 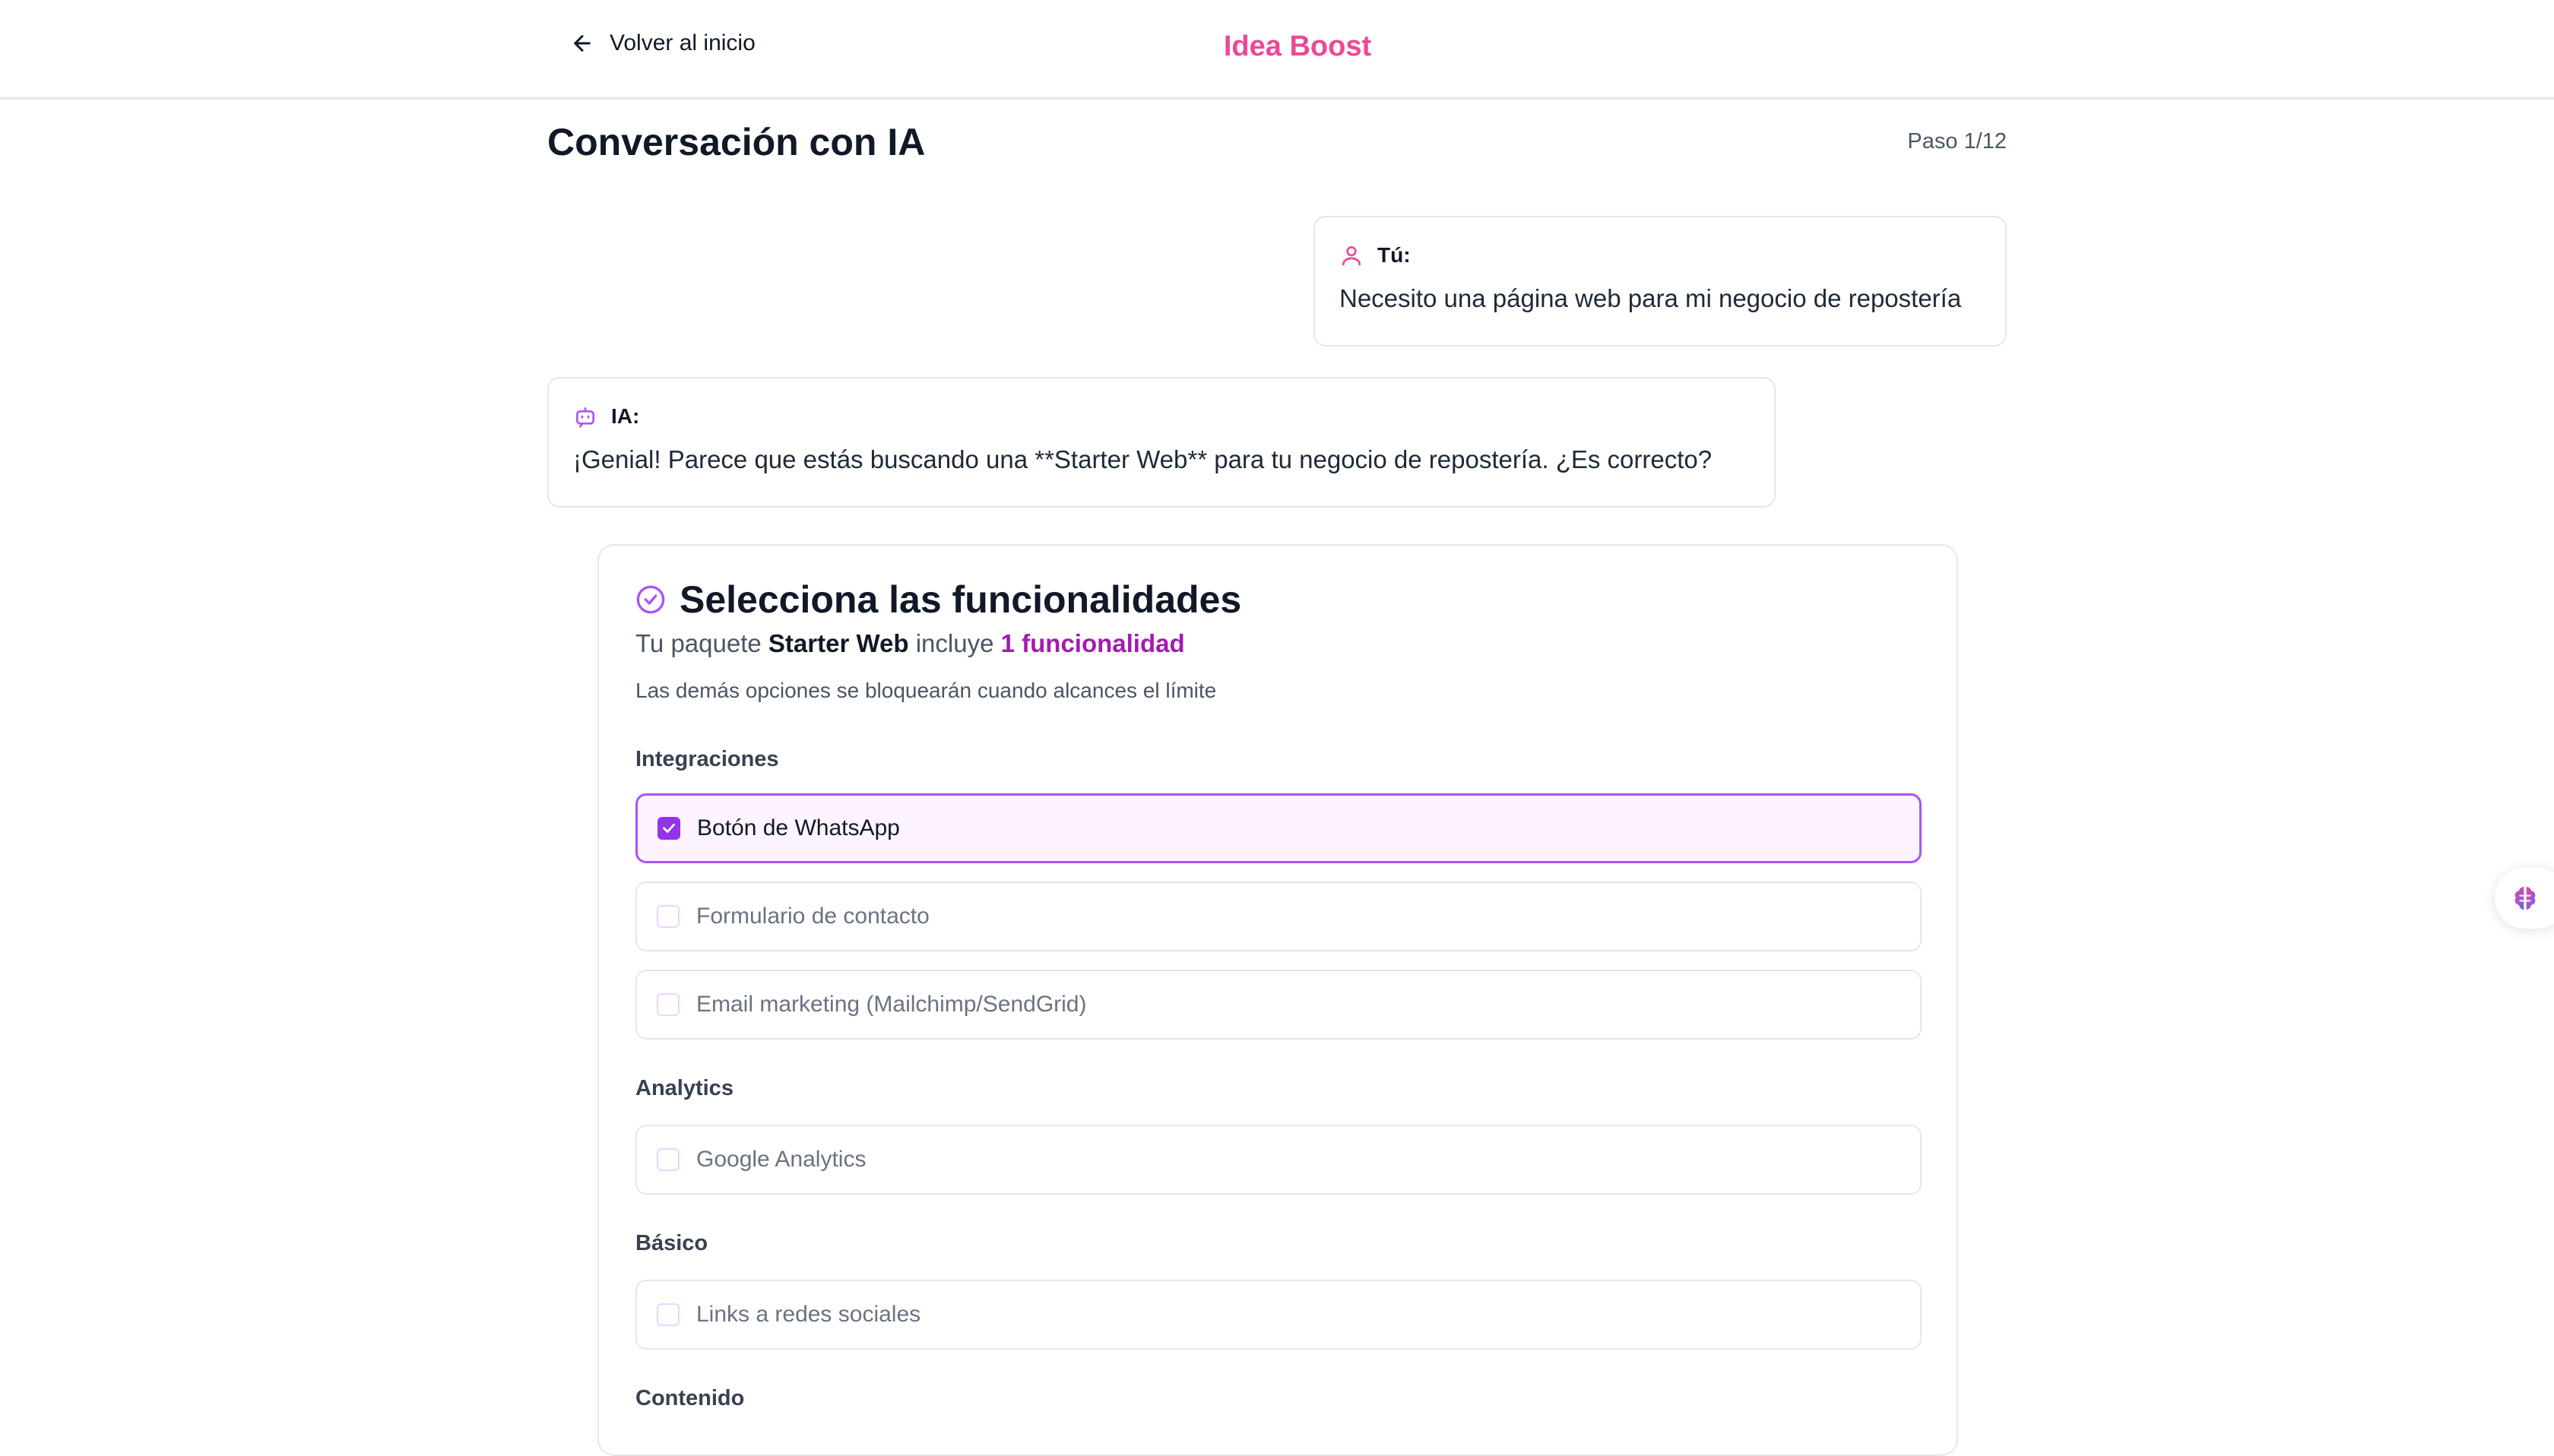 What do you see at coordinates (1278, 1005) in the screenshot?
I see `option-email-marketing: Email marketing (Mailchimp/SendGrid)` at bounding box center [1278, 1005].